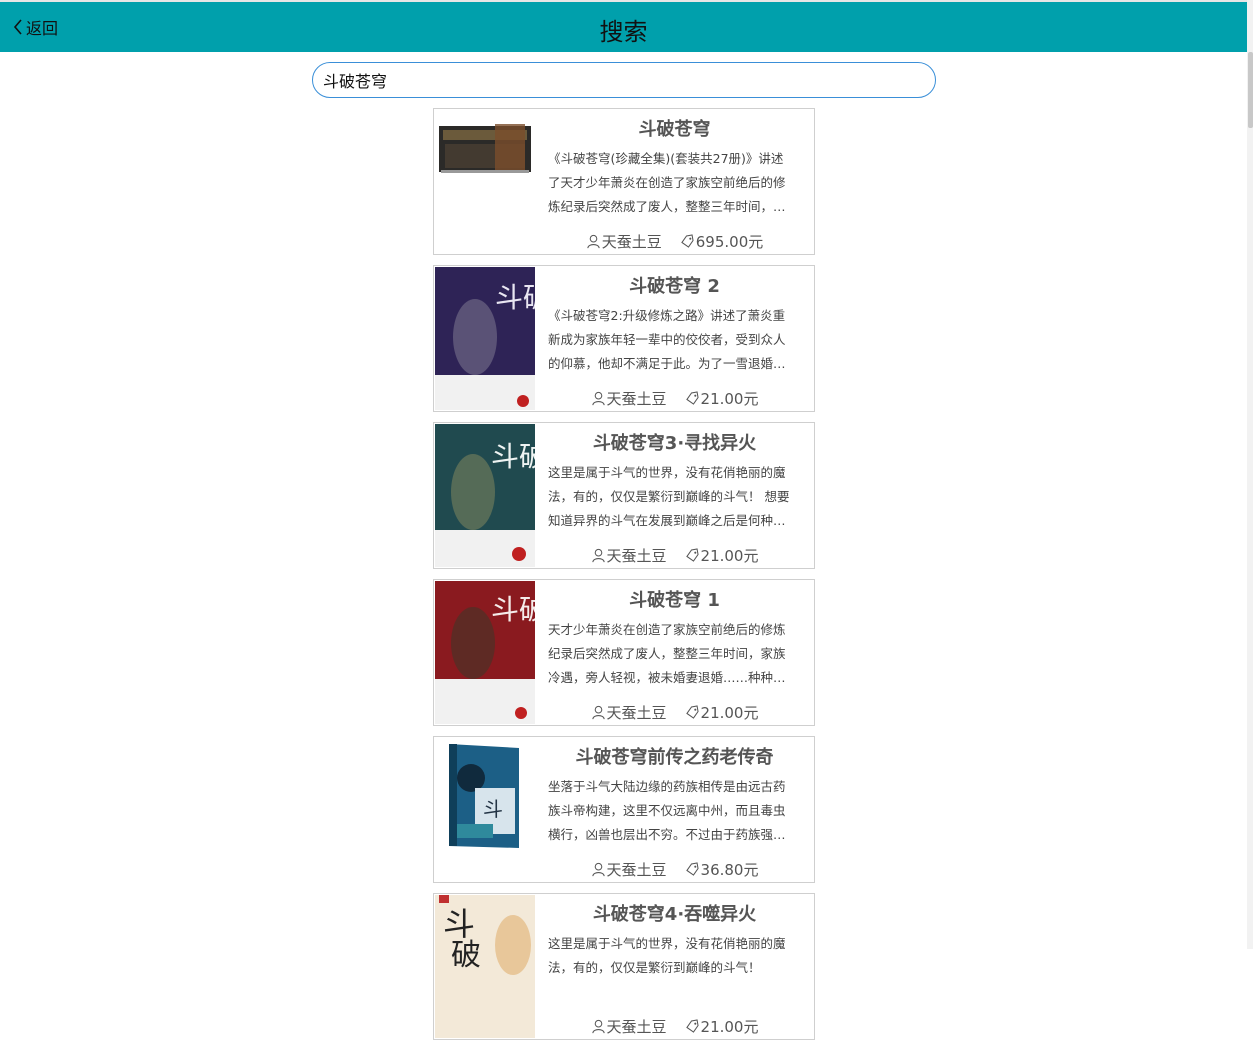 The image size is (1253, 1050). Describe the element at coordinates (1250, 90) in the screenshot. I see `scrollbar-thumb` at that location.